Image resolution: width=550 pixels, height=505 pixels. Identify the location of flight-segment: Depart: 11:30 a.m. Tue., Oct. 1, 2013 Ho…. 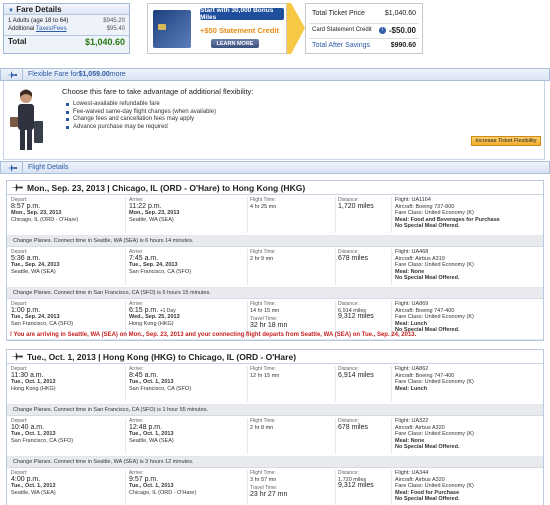
(275, 384).